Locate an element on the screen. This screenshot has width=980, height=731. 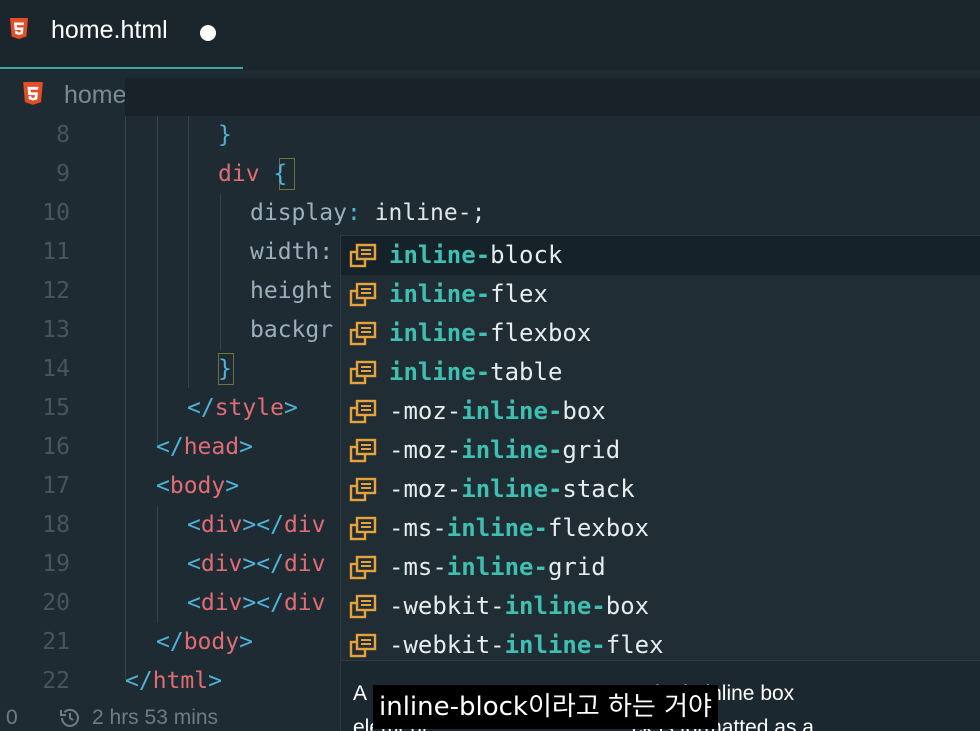
line-number: 21 is located at coordinates (56, 642).